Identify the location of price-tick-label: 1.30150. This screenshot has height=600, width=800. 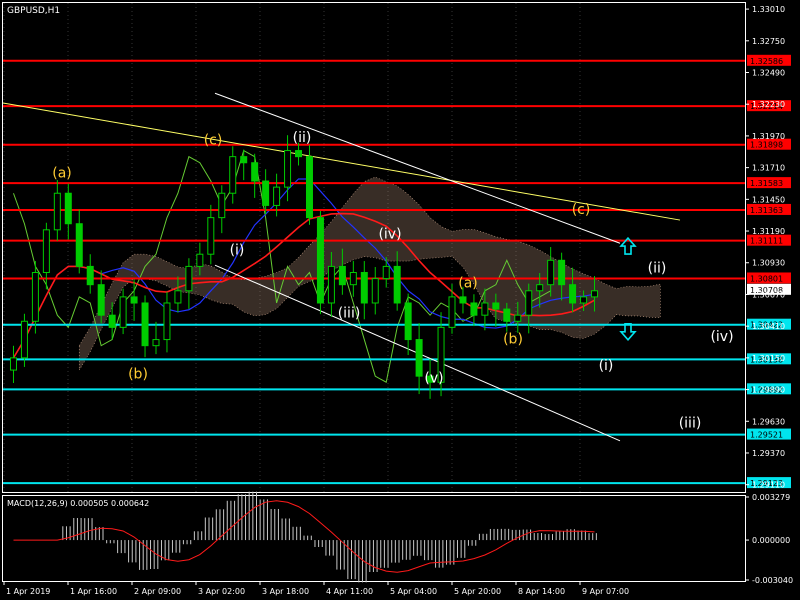
(768, 358).